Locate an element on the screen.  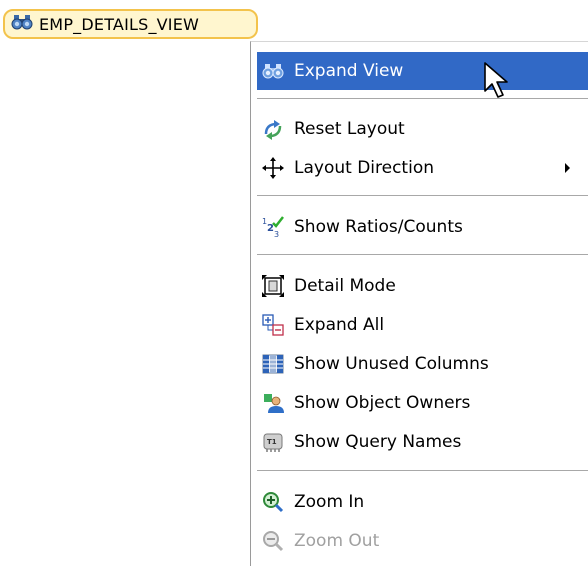
expand-collapse-icon is located at coordinates (273, 325).